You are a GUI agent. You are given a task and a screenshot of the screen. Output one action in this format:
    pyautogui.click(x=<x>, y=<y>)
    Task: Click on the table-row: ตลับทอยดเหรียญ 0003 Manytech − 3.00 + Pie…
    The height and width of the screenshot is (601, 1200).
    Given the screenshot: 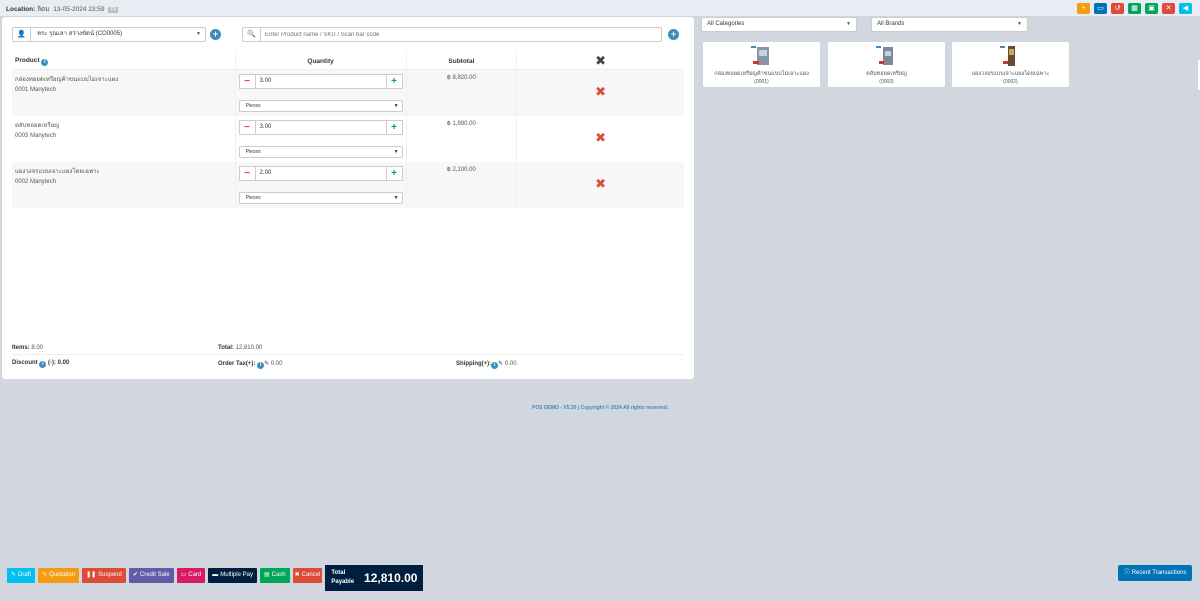 What is the action you would take?
    pyautogui.click(x=348, y=139)
    